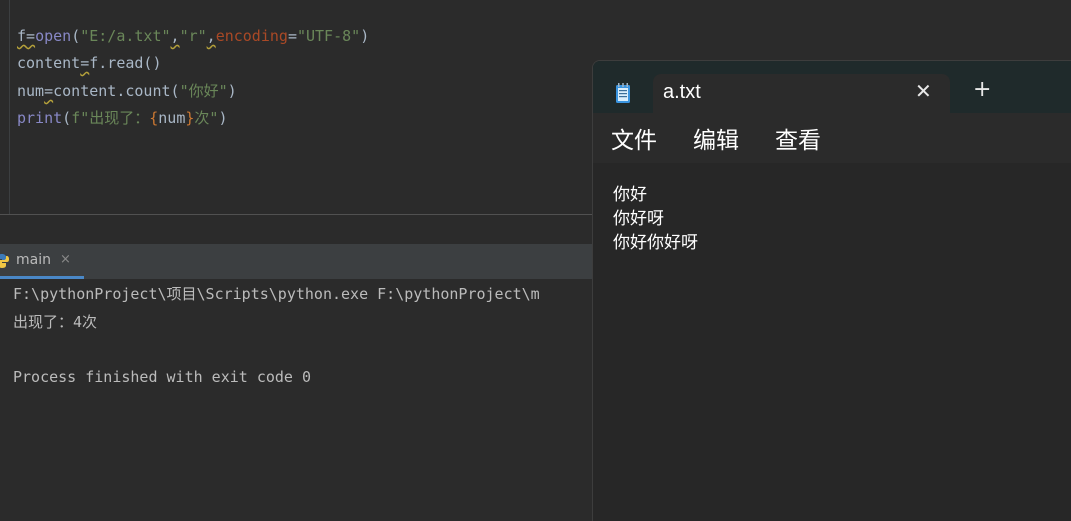  I want to click on code-line-1: f=open("E:/a.txt","r",encoding="UTF-8"), so click(193, 36).